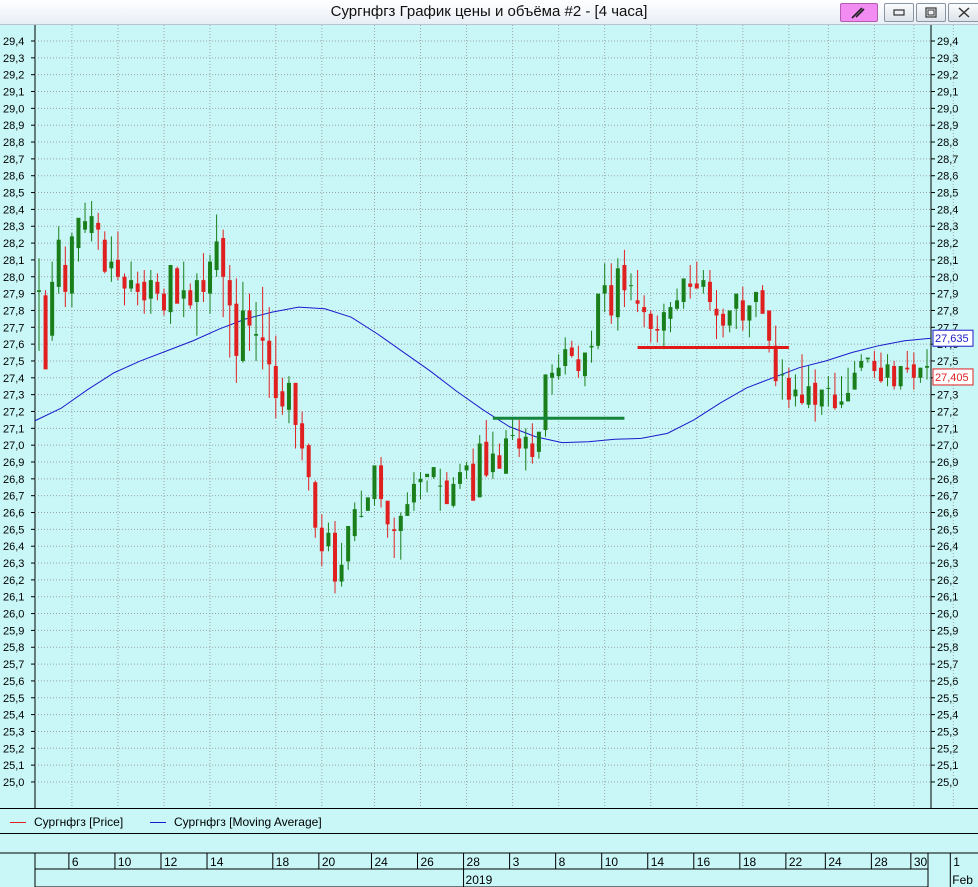 Image resolution: width=978 pixels, height=887 pixels. Describe the element at coordinates (13, 480) in the screenshot. I see `y-tick-label-left: 26,8` at that location.